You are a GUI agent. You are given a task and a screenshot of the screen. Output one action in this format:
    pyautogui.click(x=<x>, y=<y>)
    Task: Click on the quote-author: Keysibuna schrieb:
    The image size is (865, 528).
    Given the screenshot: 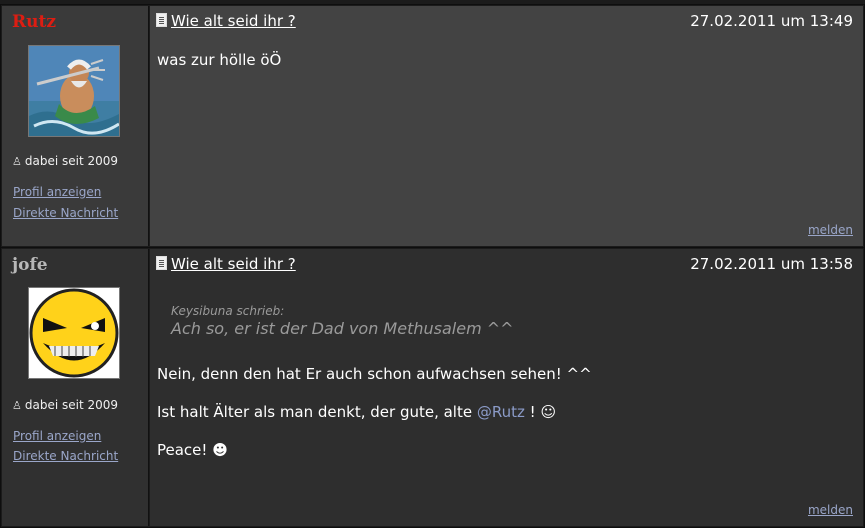 What is the action you would take?
    pyautogui.click(x=228, y=311)
    